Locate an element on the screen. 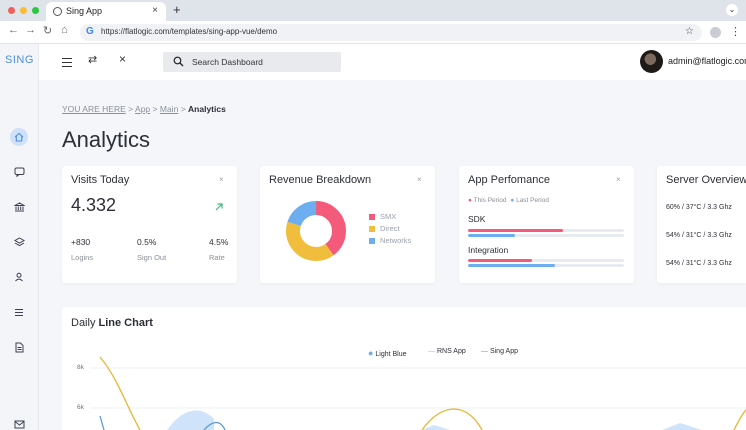 The width and height of the screenshot is (746, 430). logins-value: +830 is located at coordinates (81, 242).